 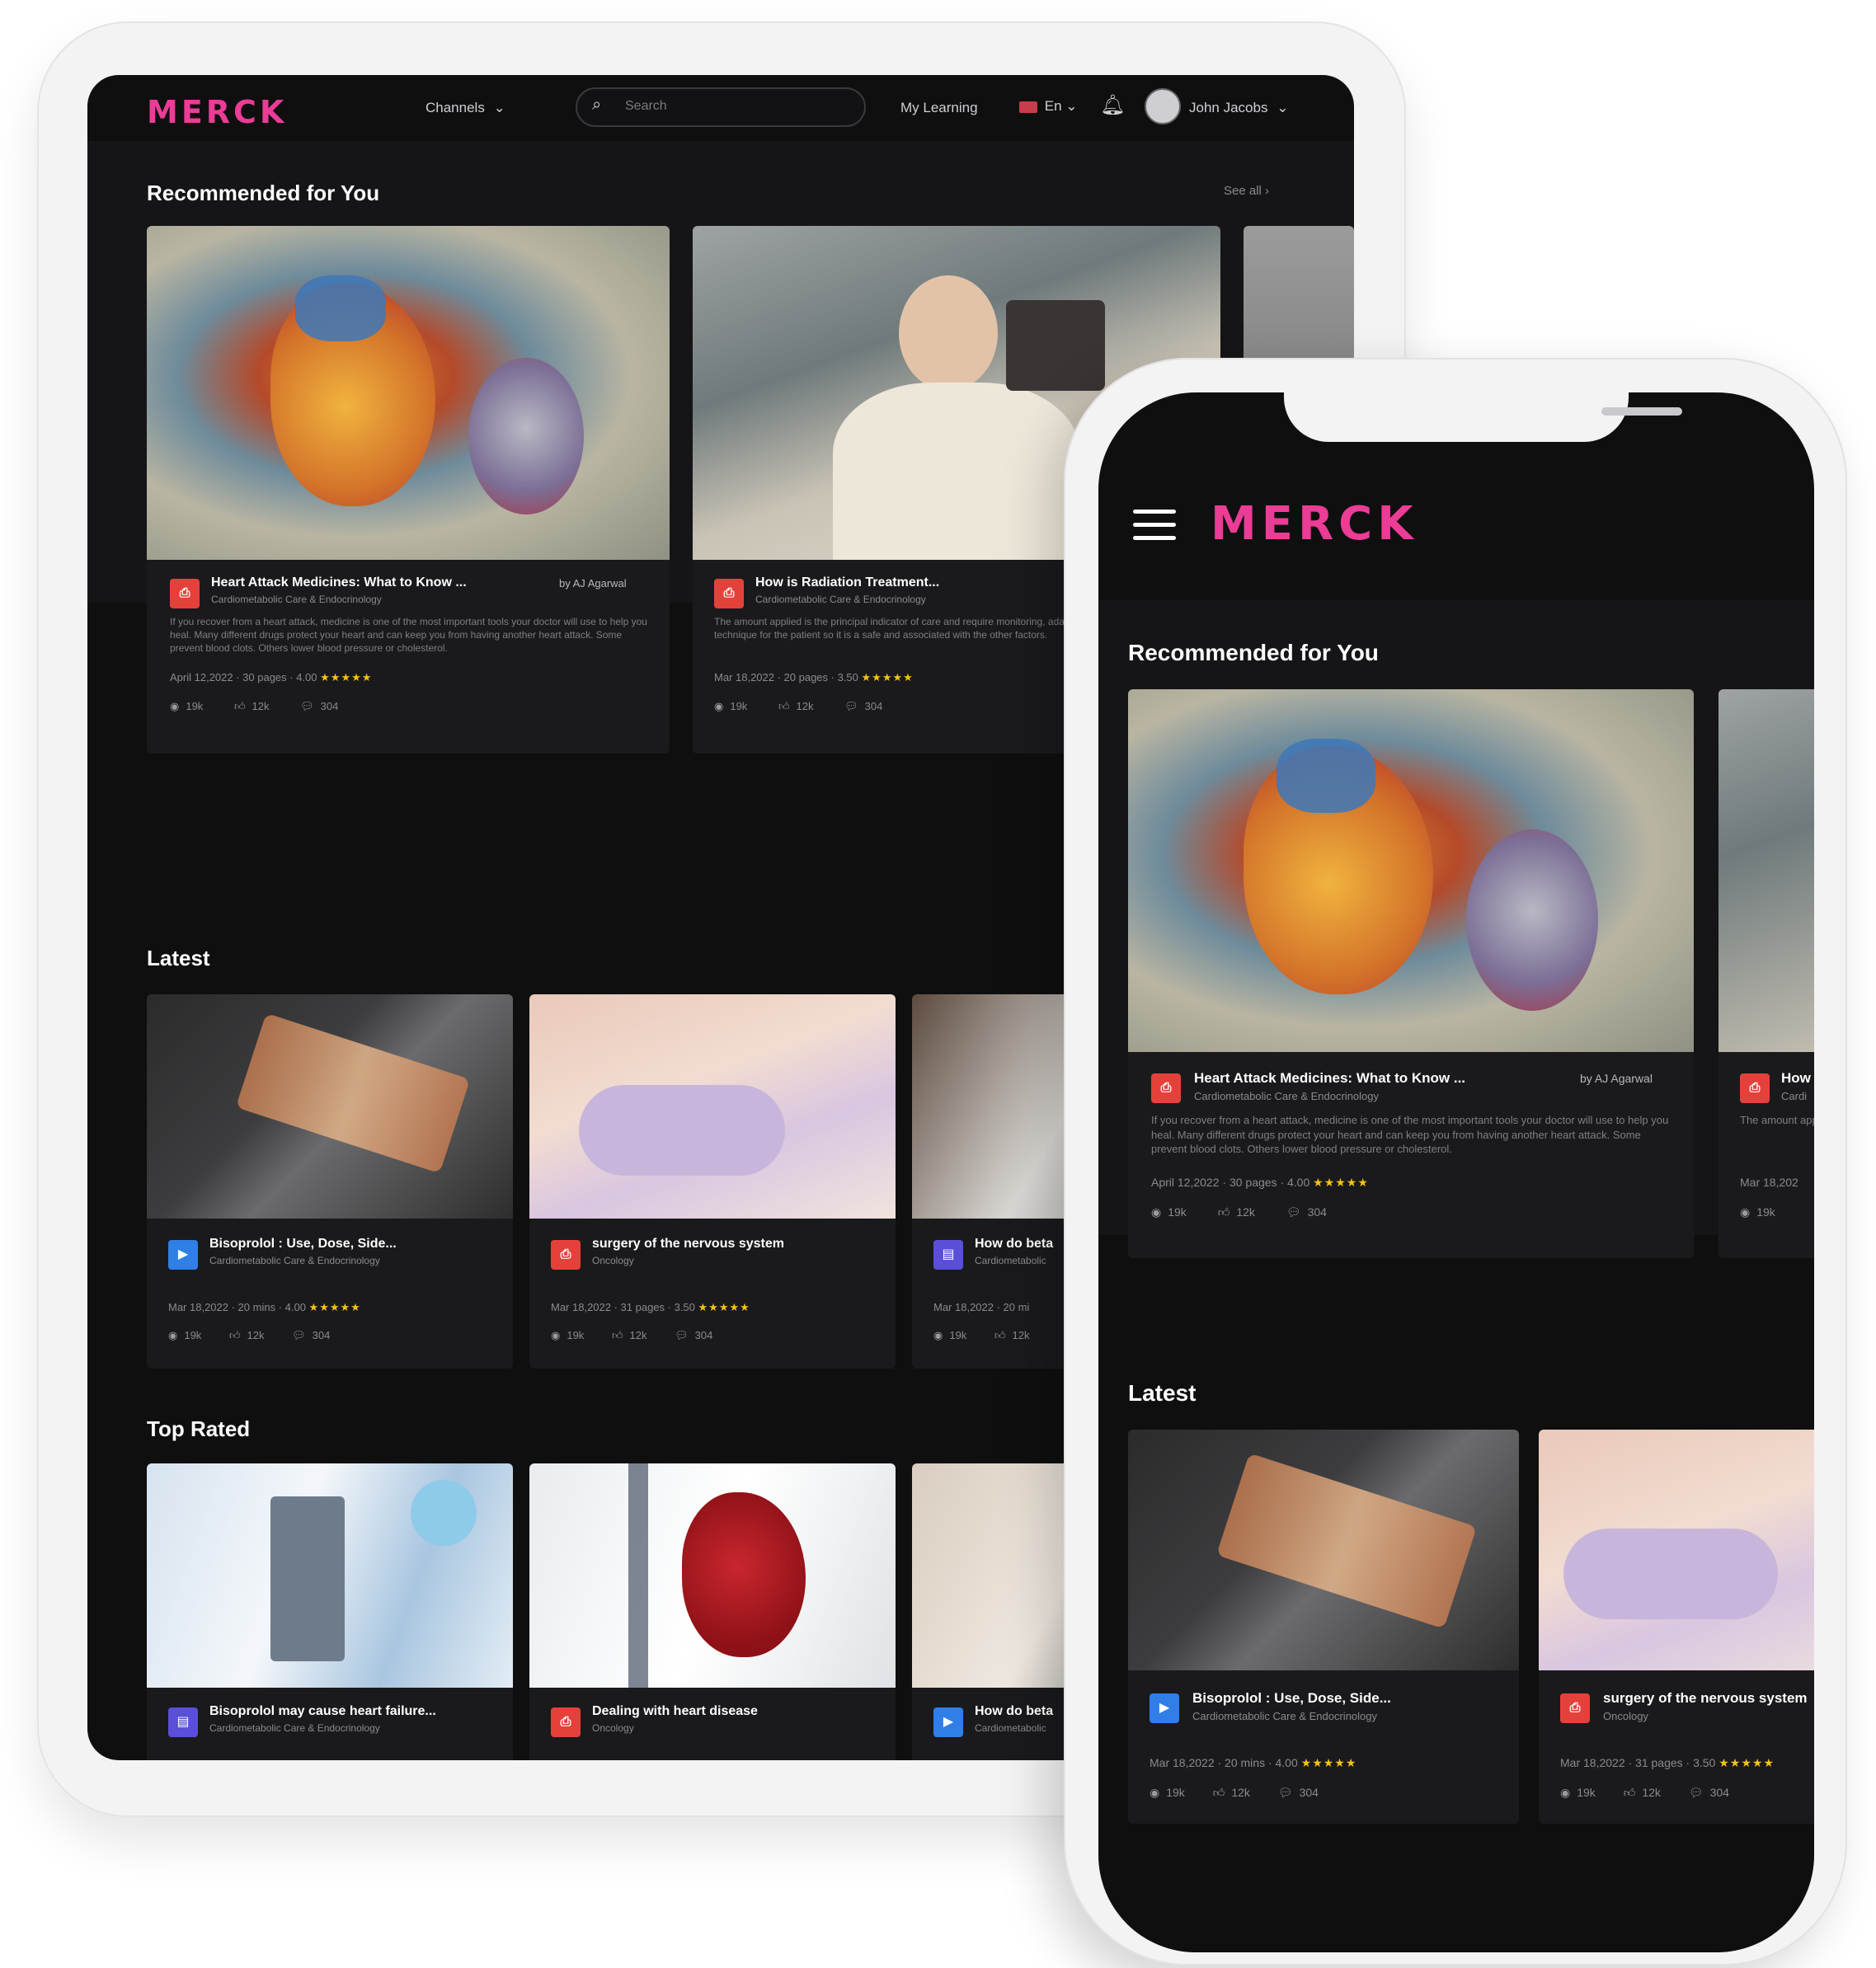 I want to click on card-category: Oncology, so click(x=1625, y=1716).